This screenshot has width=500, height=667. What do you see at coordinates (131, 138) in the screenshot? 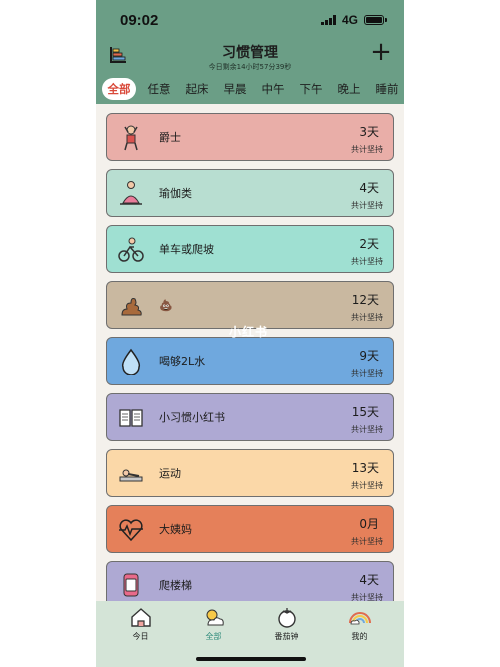
I see `dancer-icon` at bounding box center [131, 138].